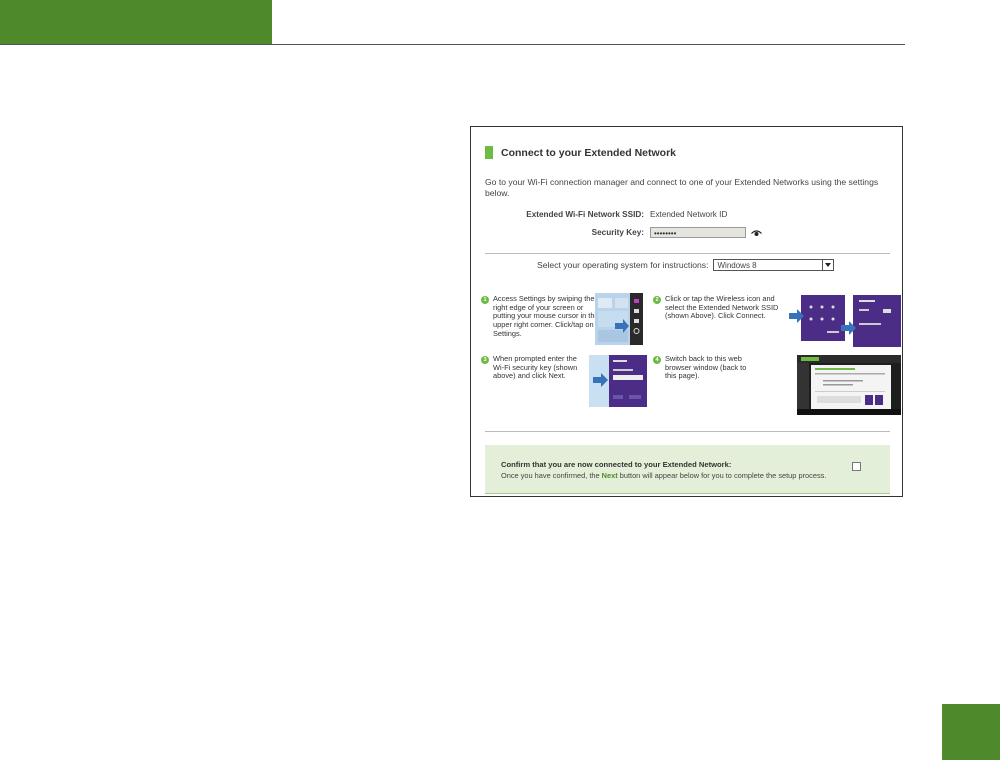 The width and height of the screenshot is (1000, 760). I want to click on confirm-next-word: Next, so click(609, 475).